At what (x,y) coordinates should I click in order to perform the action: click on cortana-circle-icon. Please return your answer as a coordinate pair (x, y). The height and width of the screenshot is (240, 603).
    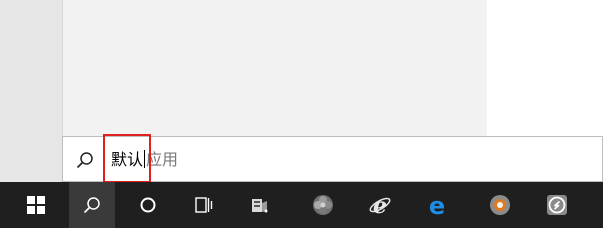
    Looking at the image, I should click on (148, 205).